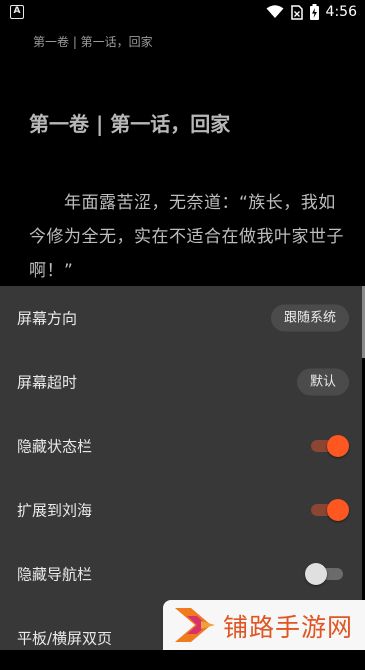 Image resolution: width=365 pixels, height=670 pixels. I want to click on watermark-logo-icon, so click(195, 625).